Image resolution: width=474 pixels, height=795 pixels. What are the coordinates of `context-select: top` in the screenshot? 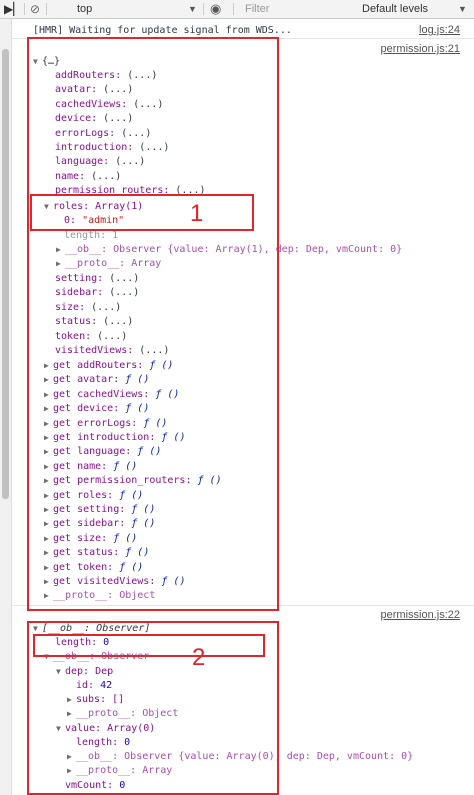 It's located at (84, 9).